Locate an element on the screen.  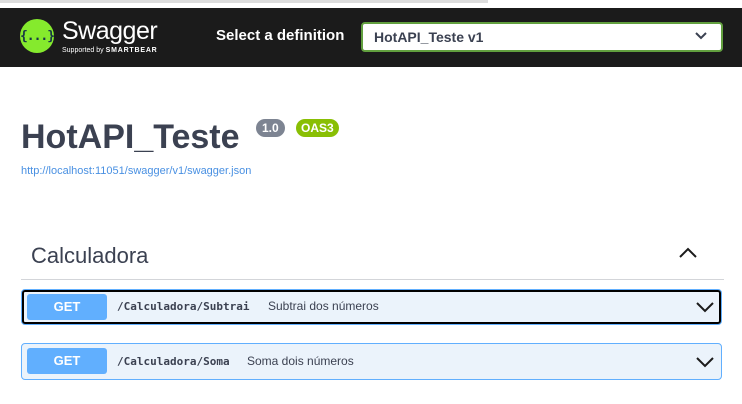
operation-path: /Calculadora/Soma is located at coordinates (173, 361).